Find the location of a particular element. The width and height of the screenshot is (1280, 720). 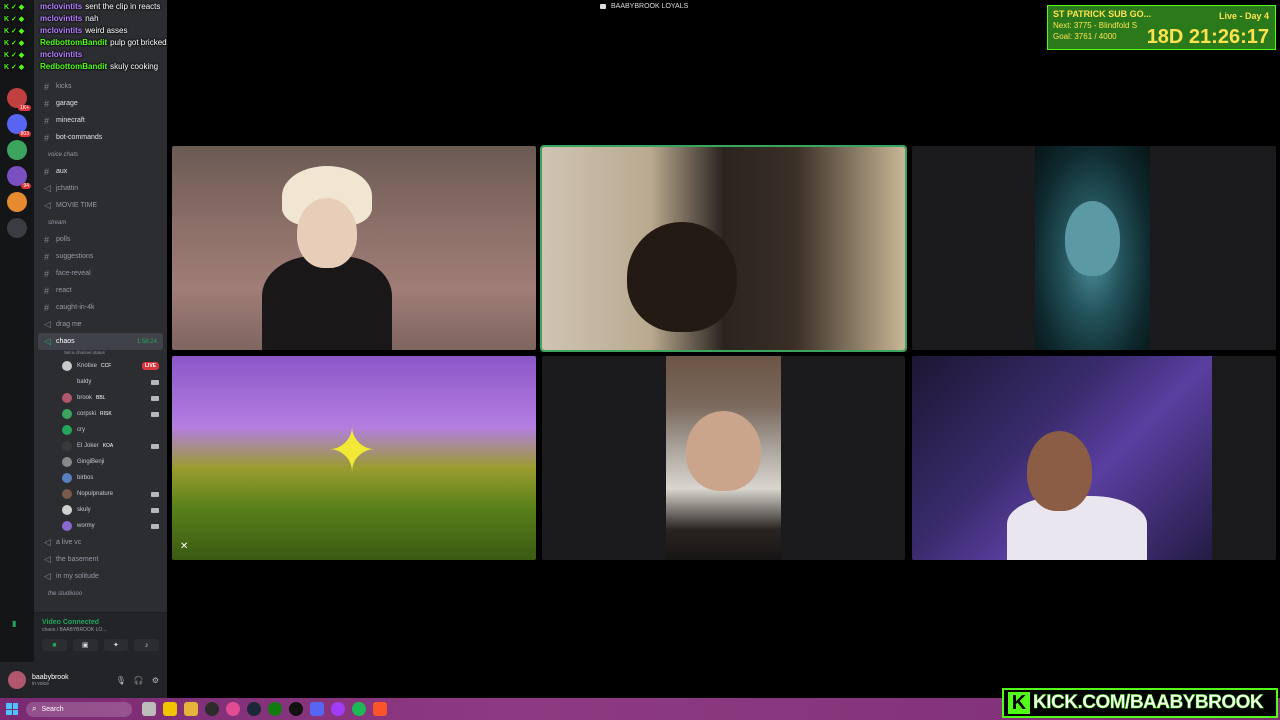

server-icon: 1K+ is located at coordinates (19, 99).